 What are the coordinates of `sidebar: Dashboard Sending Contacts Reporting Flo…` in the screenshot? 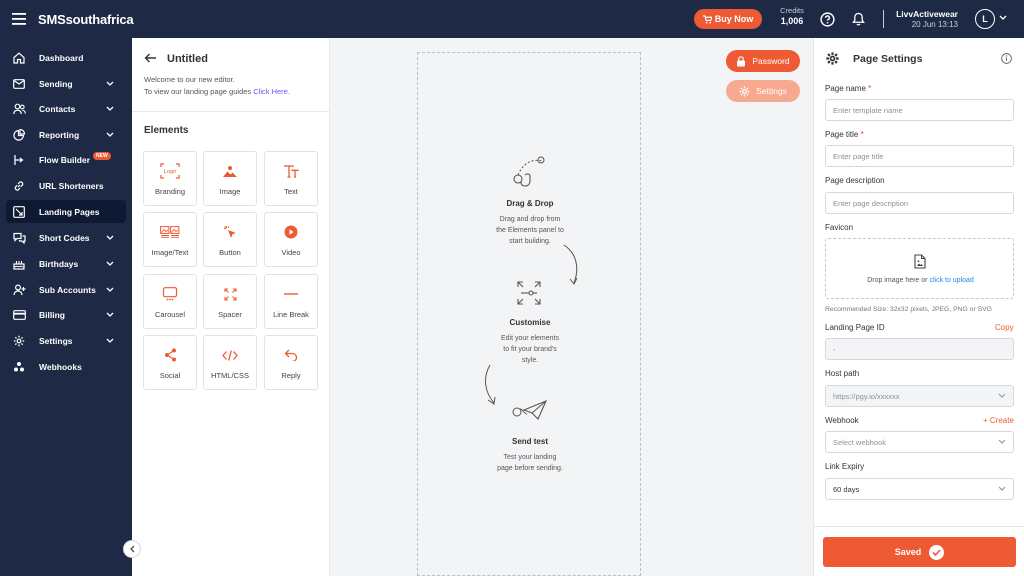 It's located at (66, 307).